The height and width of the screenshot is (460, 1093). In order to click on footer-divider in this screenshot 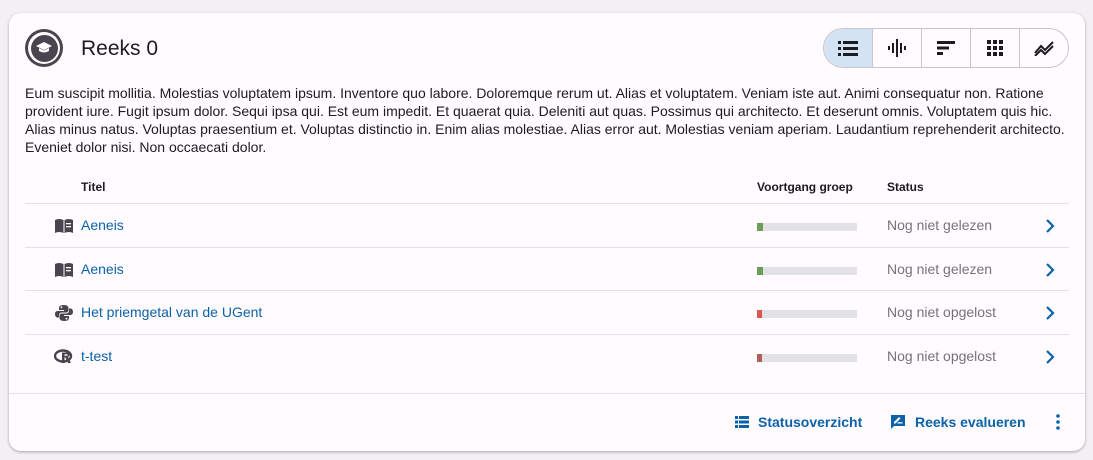, I will do `click(547, 393)`.